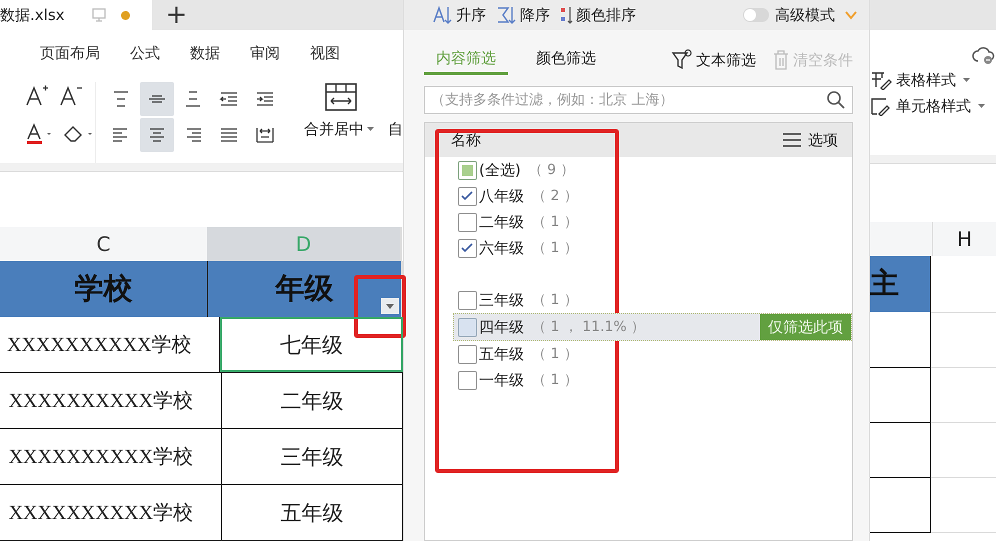 Image resolution: width=996 pixels, height=541 pixels. Describe the element at coordinates (805, 15) in the screenshot. I see `advanced-mode-label: 高级模式` at that location.